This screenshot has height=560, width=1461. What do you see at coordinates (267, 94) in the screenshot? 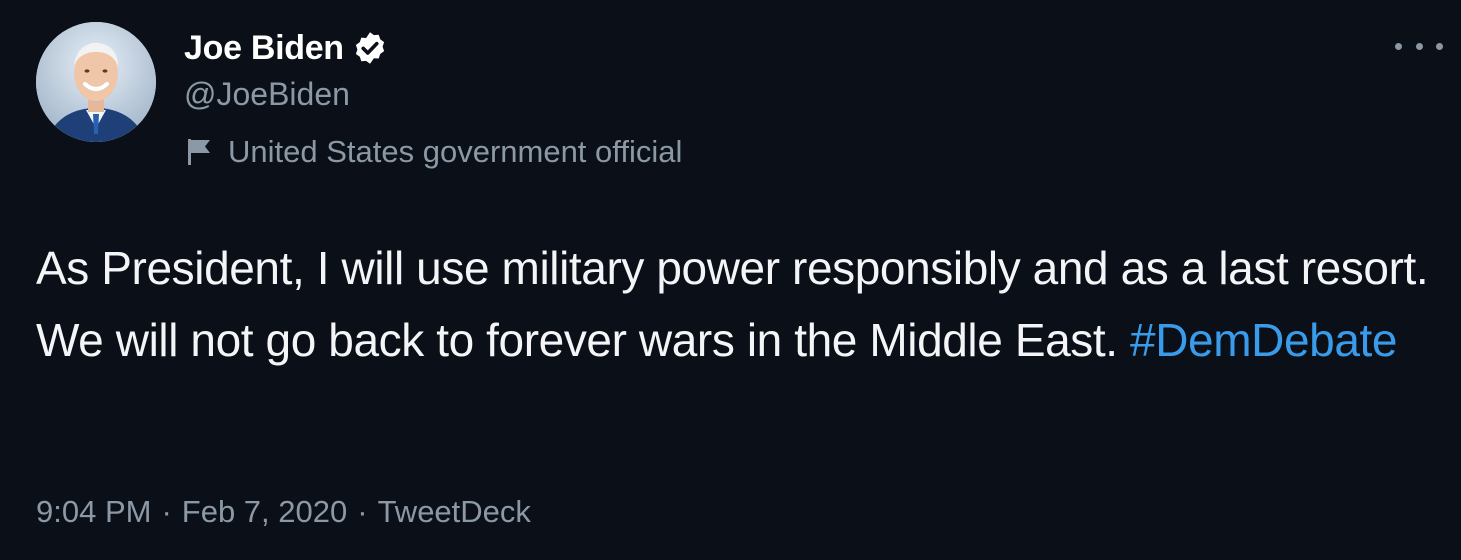
I see `author-handle: @JoeBiden` at bounding box center [267, 94].